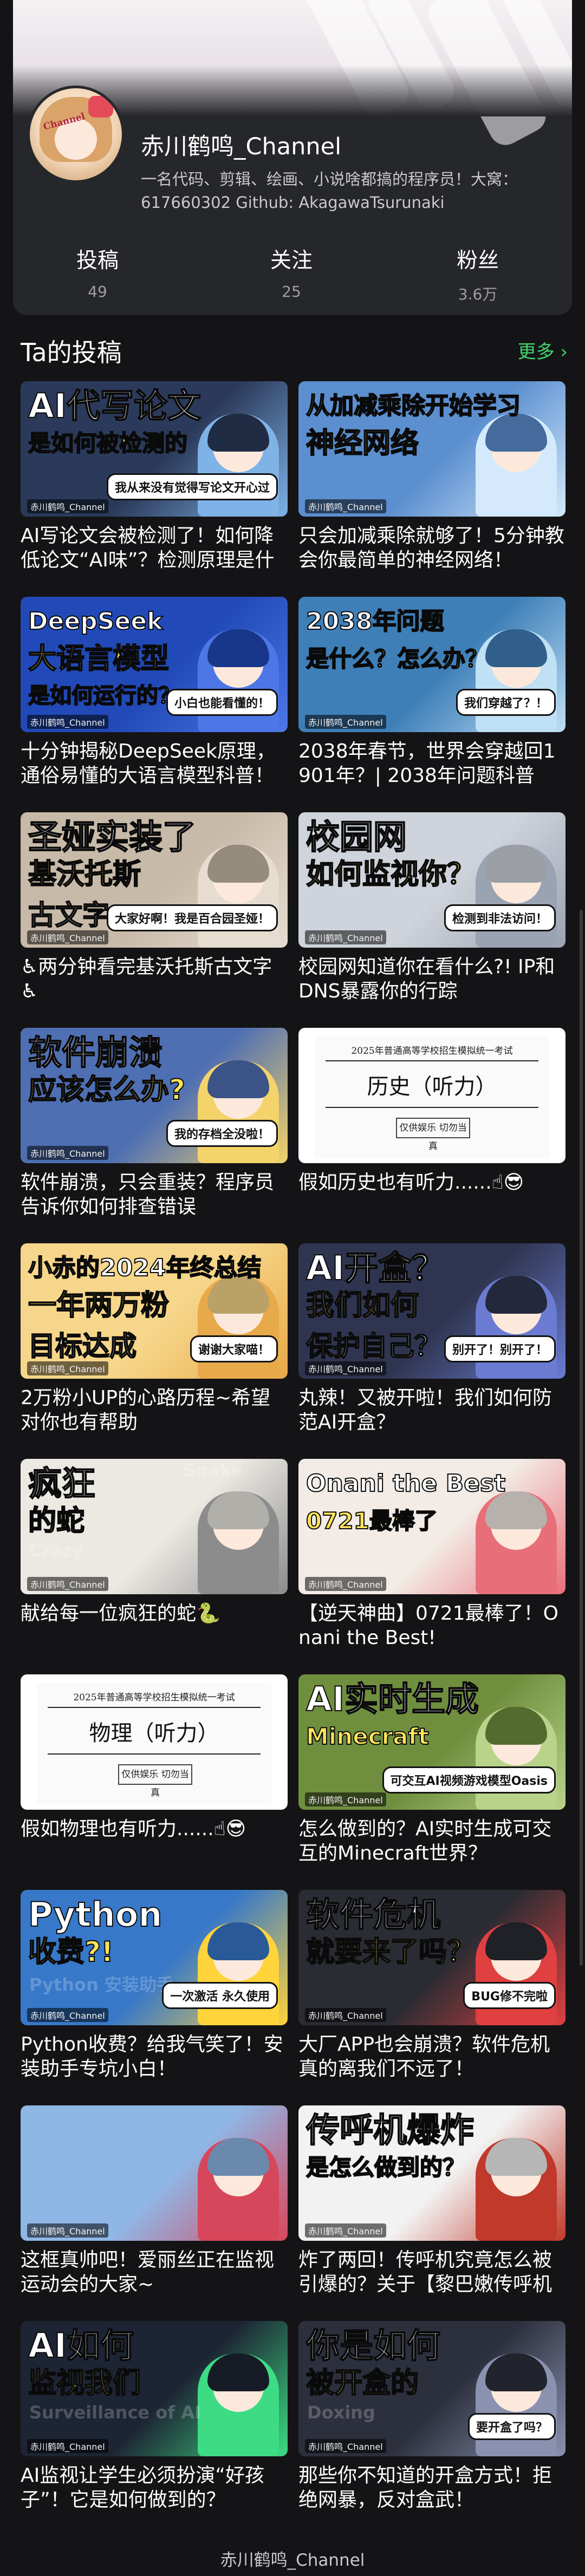 This screenshot has height=2576, width=585. What do you see at coordinates (154, 979) in the screenshot?
I see `video-title: ♿两分钟看完基沃托斯古文字♿` at bounding box center [154, 979].